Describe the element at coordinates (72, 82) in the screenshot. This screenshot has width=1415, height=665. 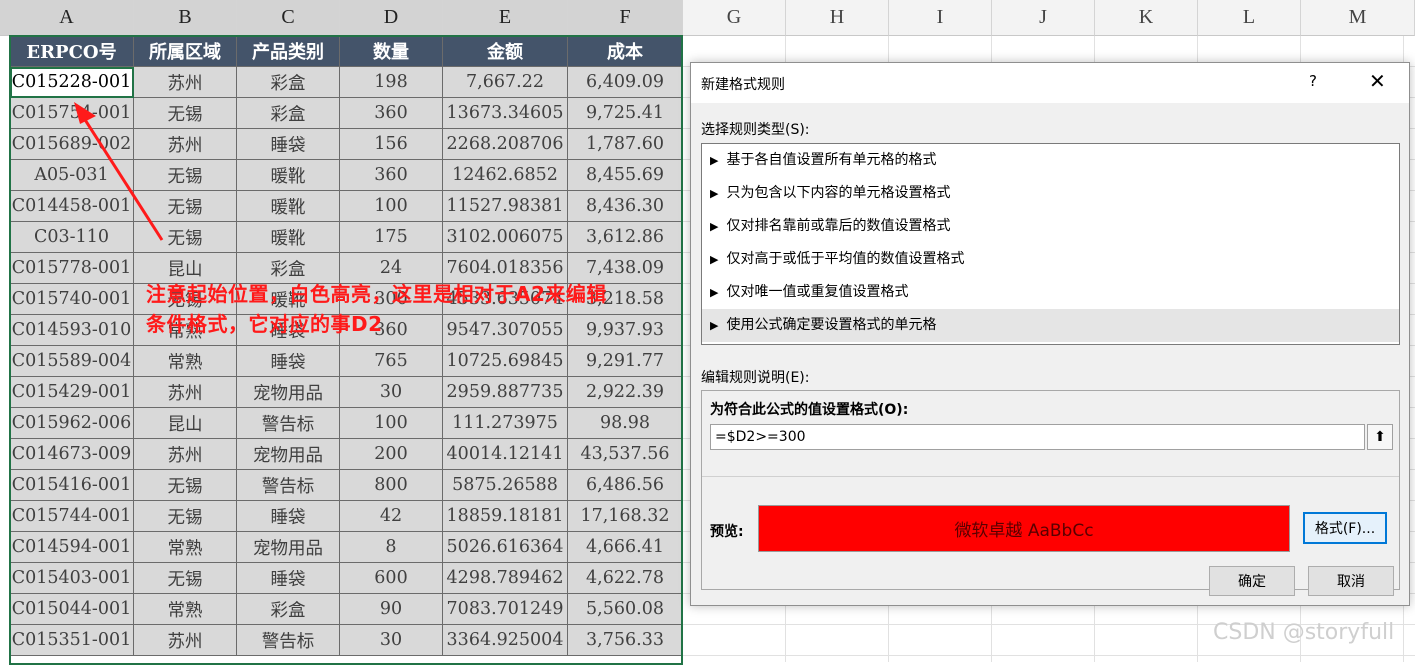
I see `cell-erpco: C015228-001` at that location.